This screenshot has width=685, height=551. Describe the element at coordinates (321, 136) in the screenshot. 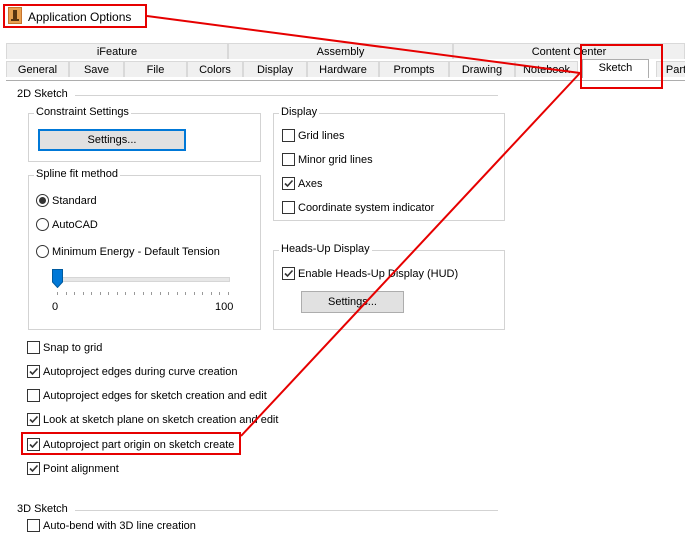

I see `grid-lines-label: Grid lines` at that location.